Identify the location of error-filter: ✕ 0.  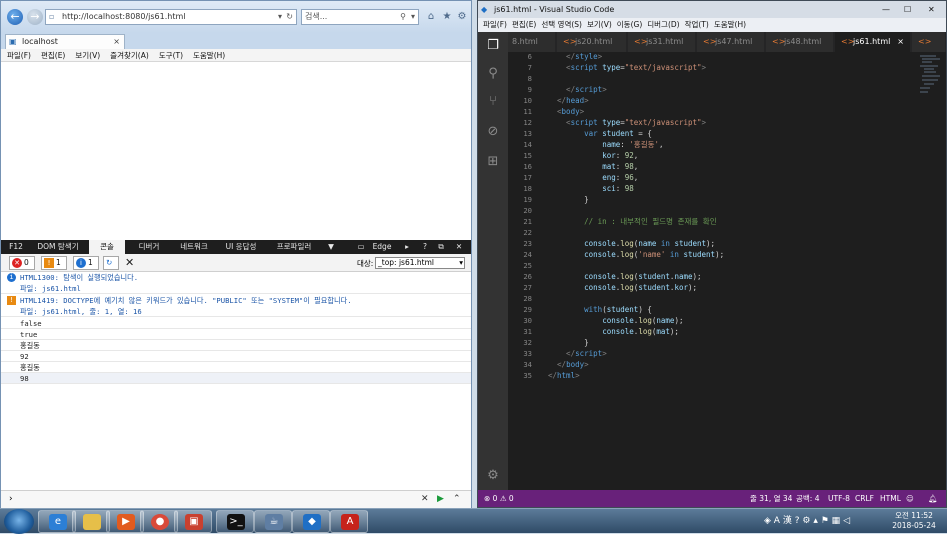
(22, 263).